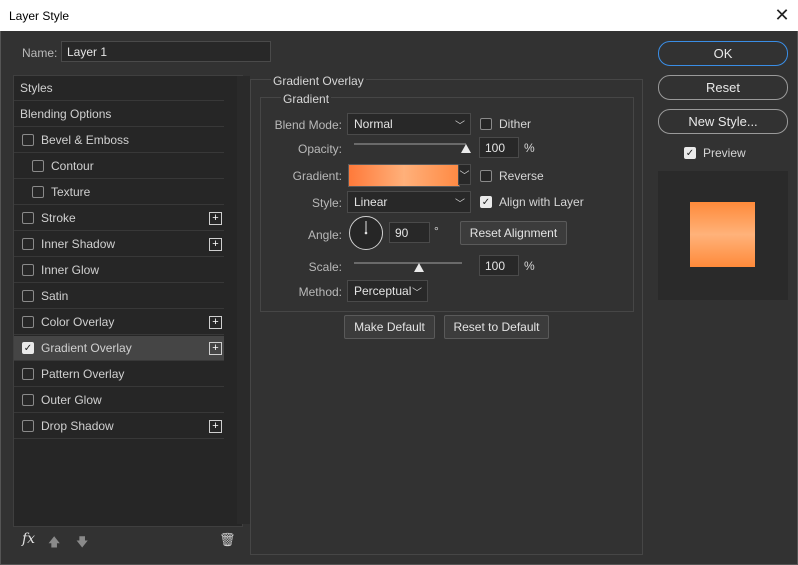  What do you see at coordinates (499, 265) in the screenshot?
I see `scale-input: 100` at bounding box center [499, 265].